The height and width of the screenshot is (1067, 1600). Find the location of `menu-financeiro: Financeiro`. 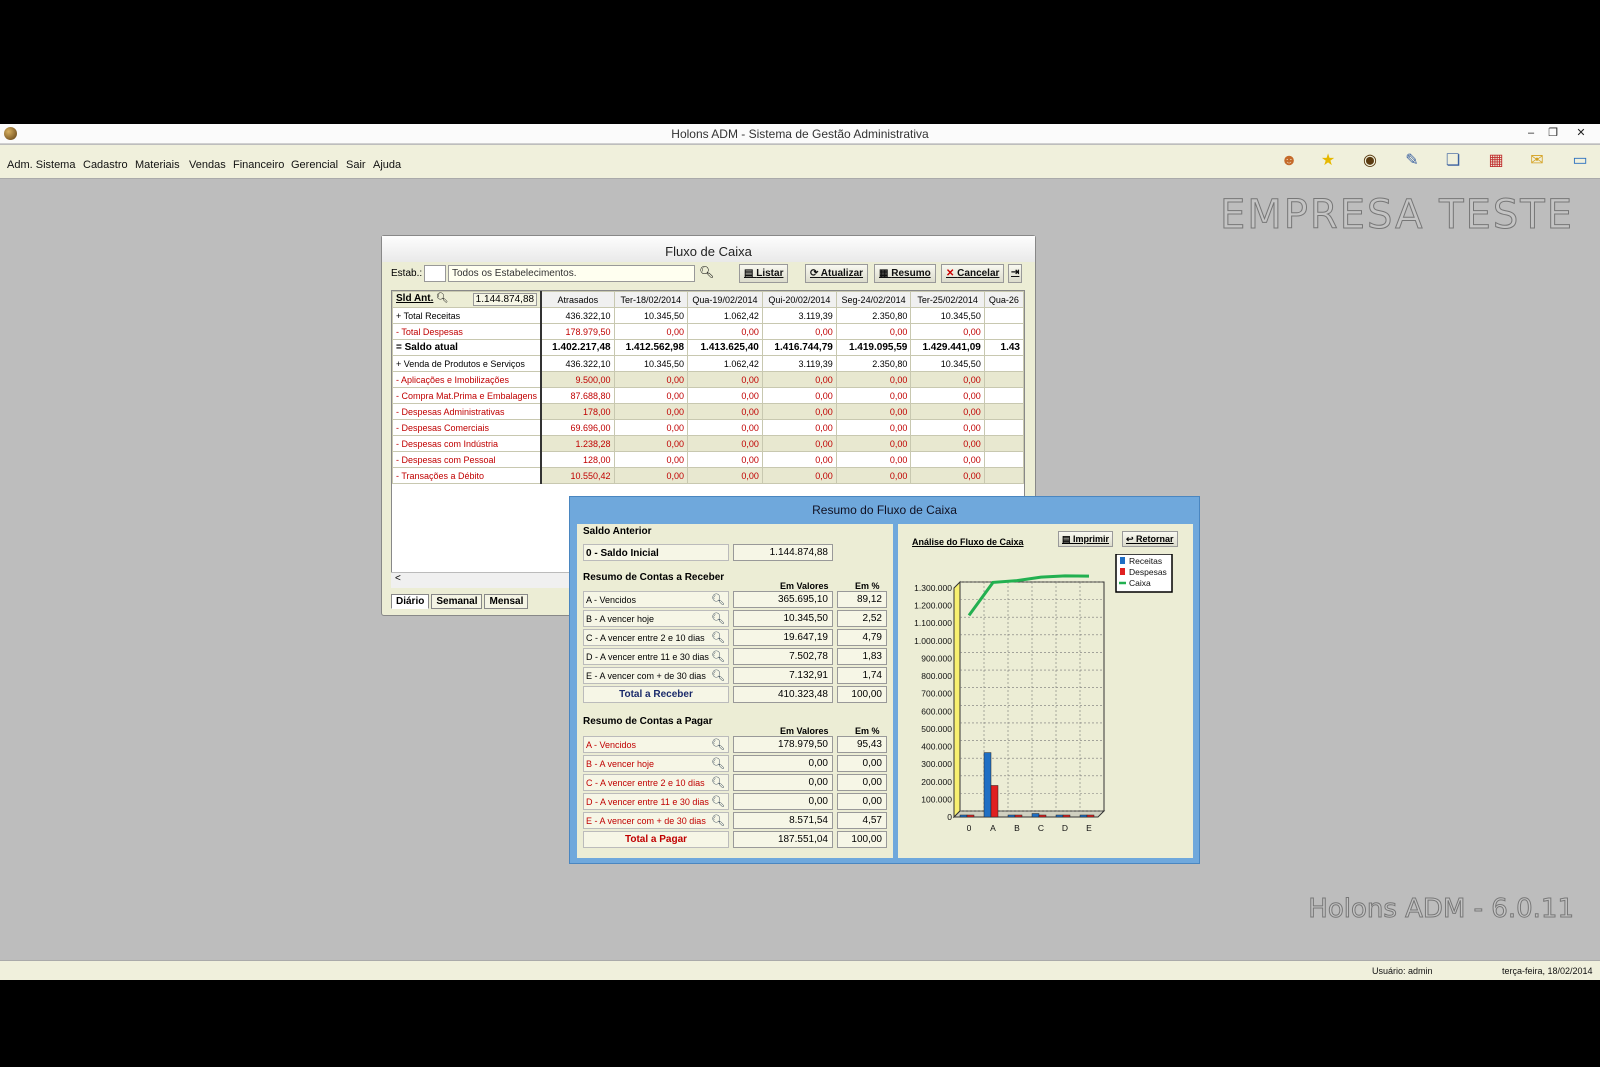

menu-financeiro: Financeiro is located at coordinates (258, 165).